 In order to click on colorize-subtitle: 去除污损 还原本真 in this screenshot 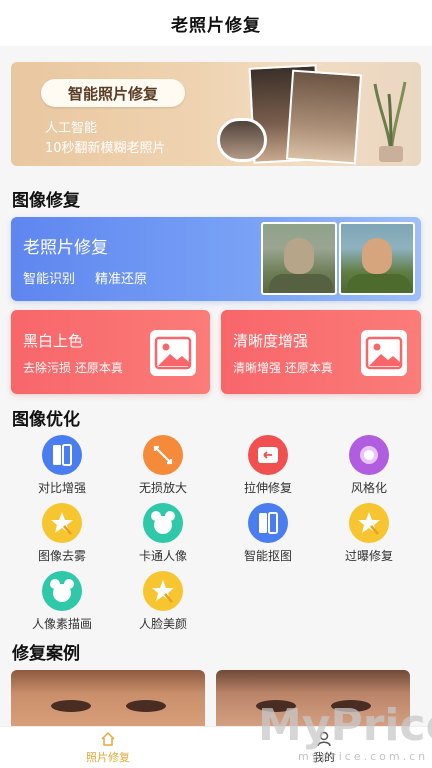, I will do `click(73, 368)`.